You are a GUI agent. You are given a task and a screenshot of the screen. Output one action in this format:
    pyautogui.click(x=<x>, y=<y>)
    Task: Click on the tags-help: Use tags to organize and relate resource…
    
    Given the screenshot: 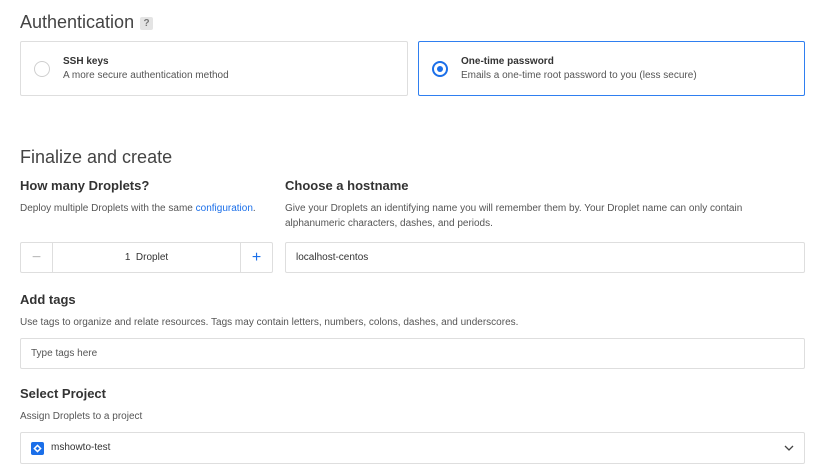 What is the action you would take?
    pyautogui.click(x=269, y=322)
    